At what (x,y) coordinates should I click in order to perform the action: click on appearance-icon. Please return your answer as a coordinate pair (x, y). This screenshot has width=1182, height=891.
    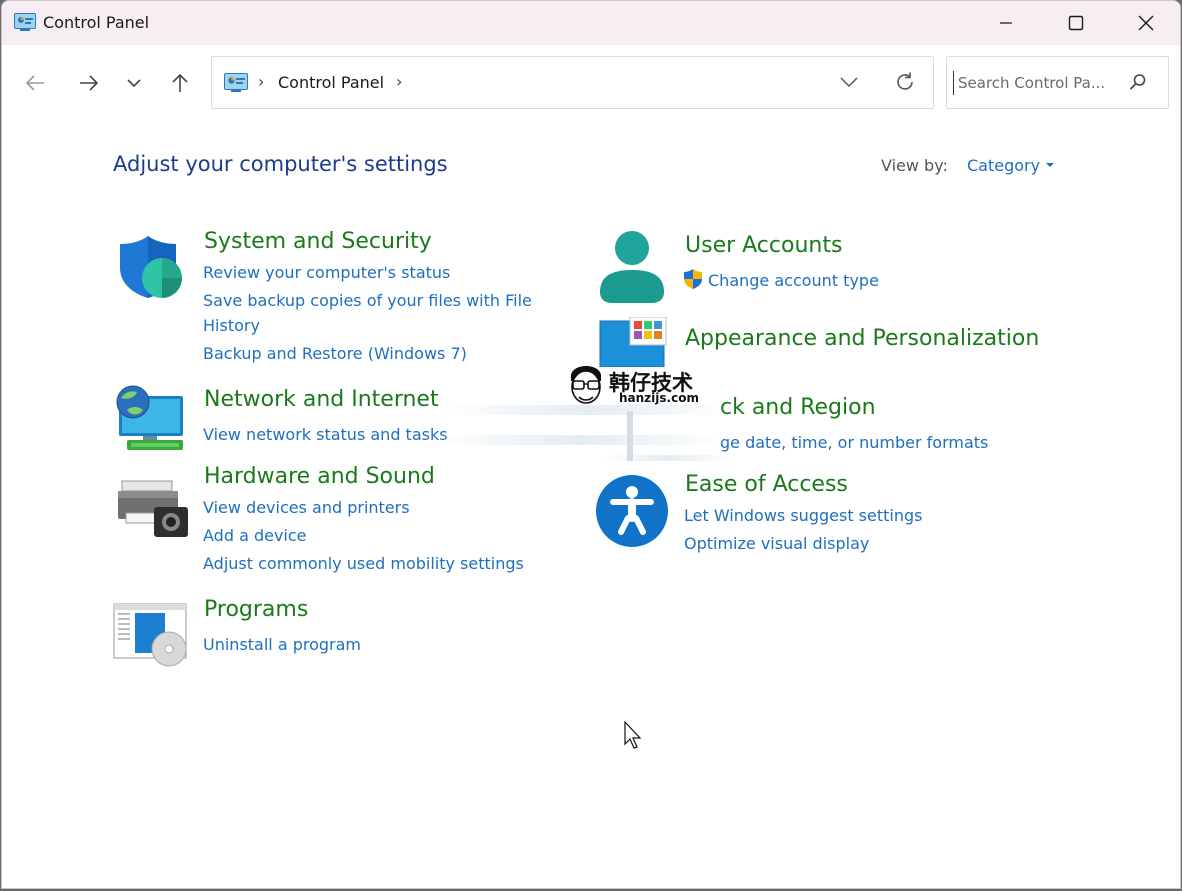
    Looking at the image, I should click on (633, 342).